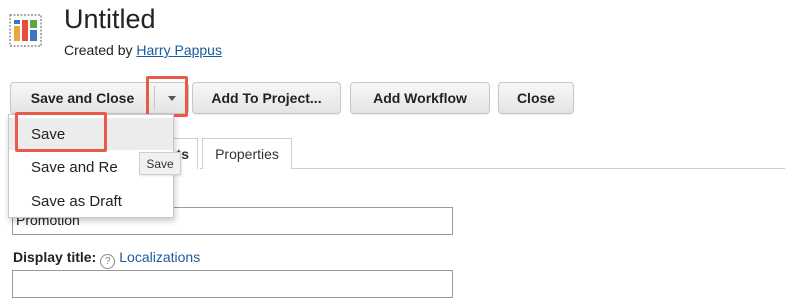  I want to click on close-button: Close, so click(536, 98).